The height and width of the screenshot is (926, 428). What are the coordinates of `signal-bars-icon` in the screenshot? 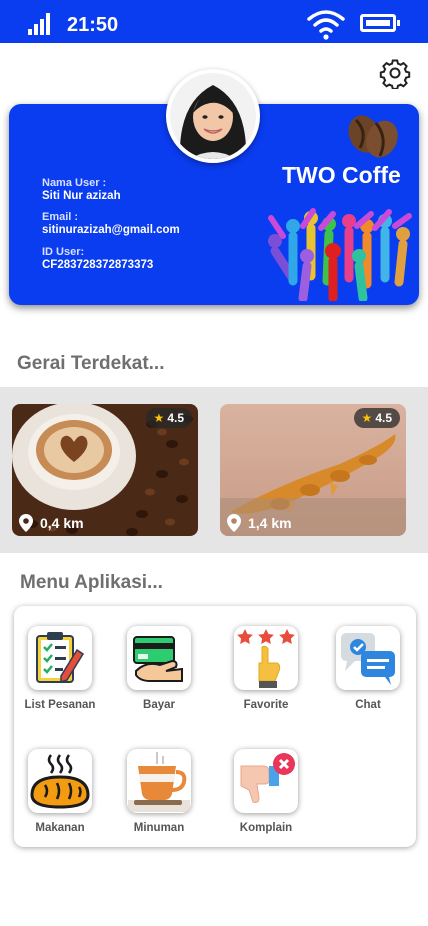 It's located at (40, 24).